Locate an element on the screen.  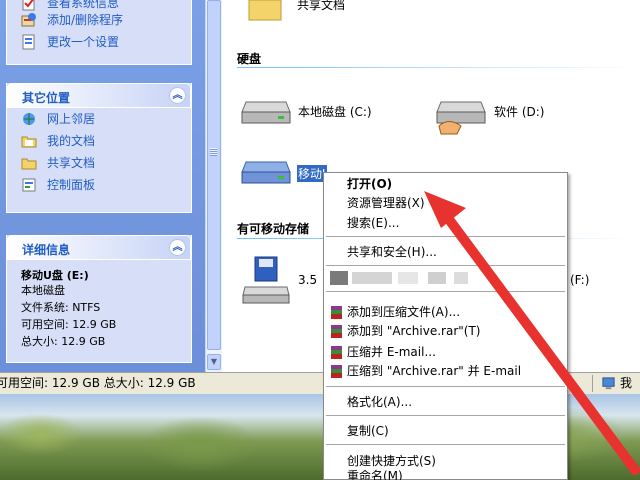
network-places-icon is located at coordinates (29, 119).